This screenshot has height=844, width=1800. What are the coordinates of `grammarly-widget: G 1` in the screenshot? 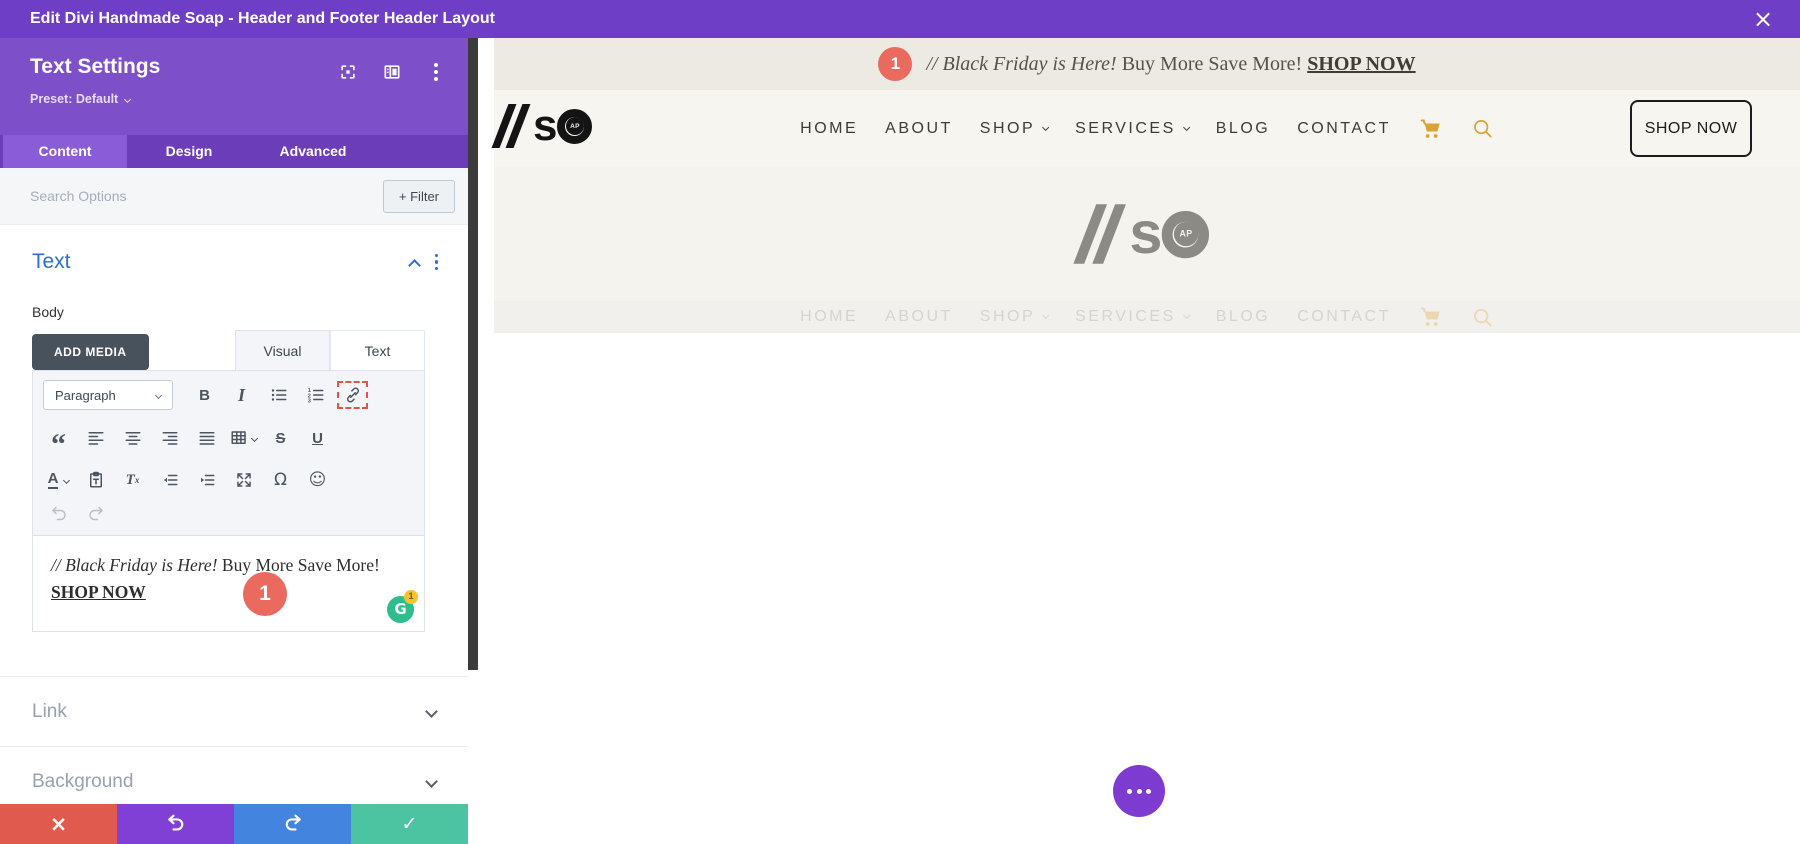 It's located at (402, 606).